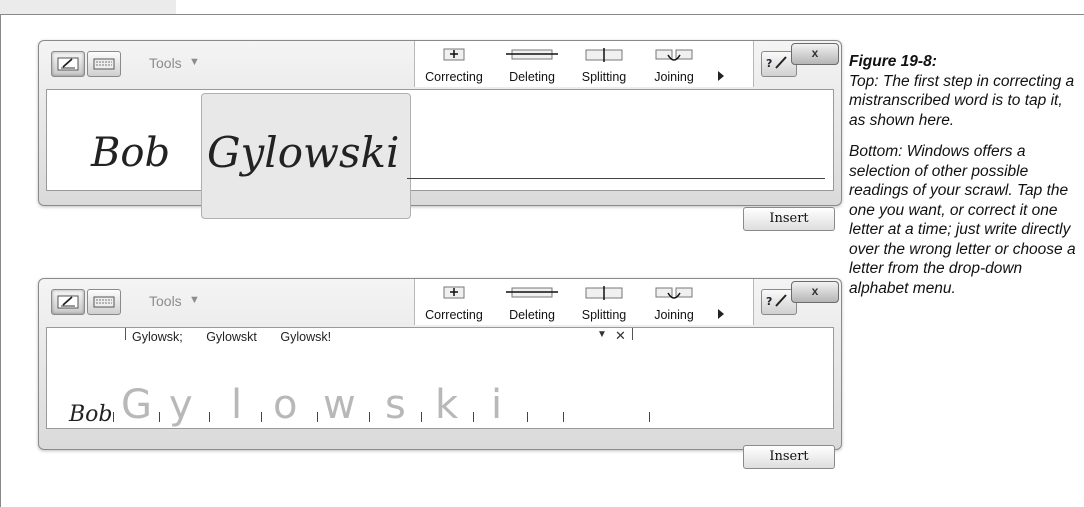 The image size is (1084, 507). I want to click on letter-slot: w, so click(339, 405).